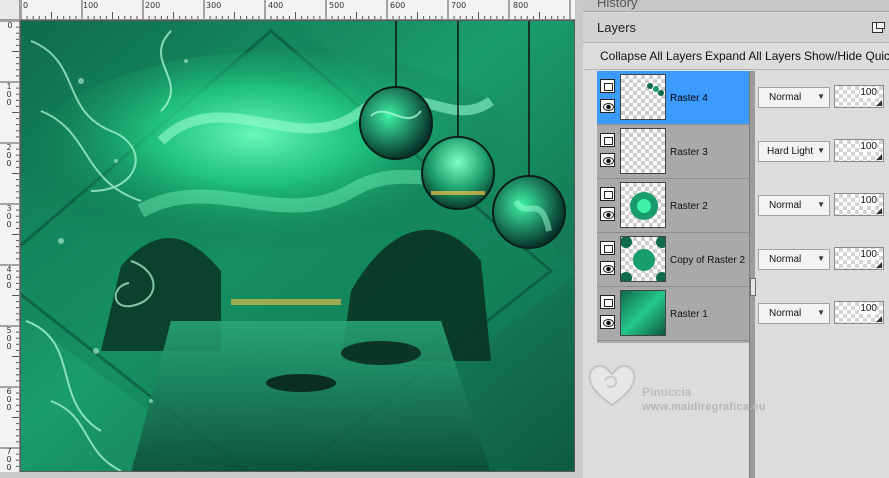  What do you see at coordinates (689, 152) in the screenshot?
I see `layer-name: Raster 3` at bounding box center [689, 152].